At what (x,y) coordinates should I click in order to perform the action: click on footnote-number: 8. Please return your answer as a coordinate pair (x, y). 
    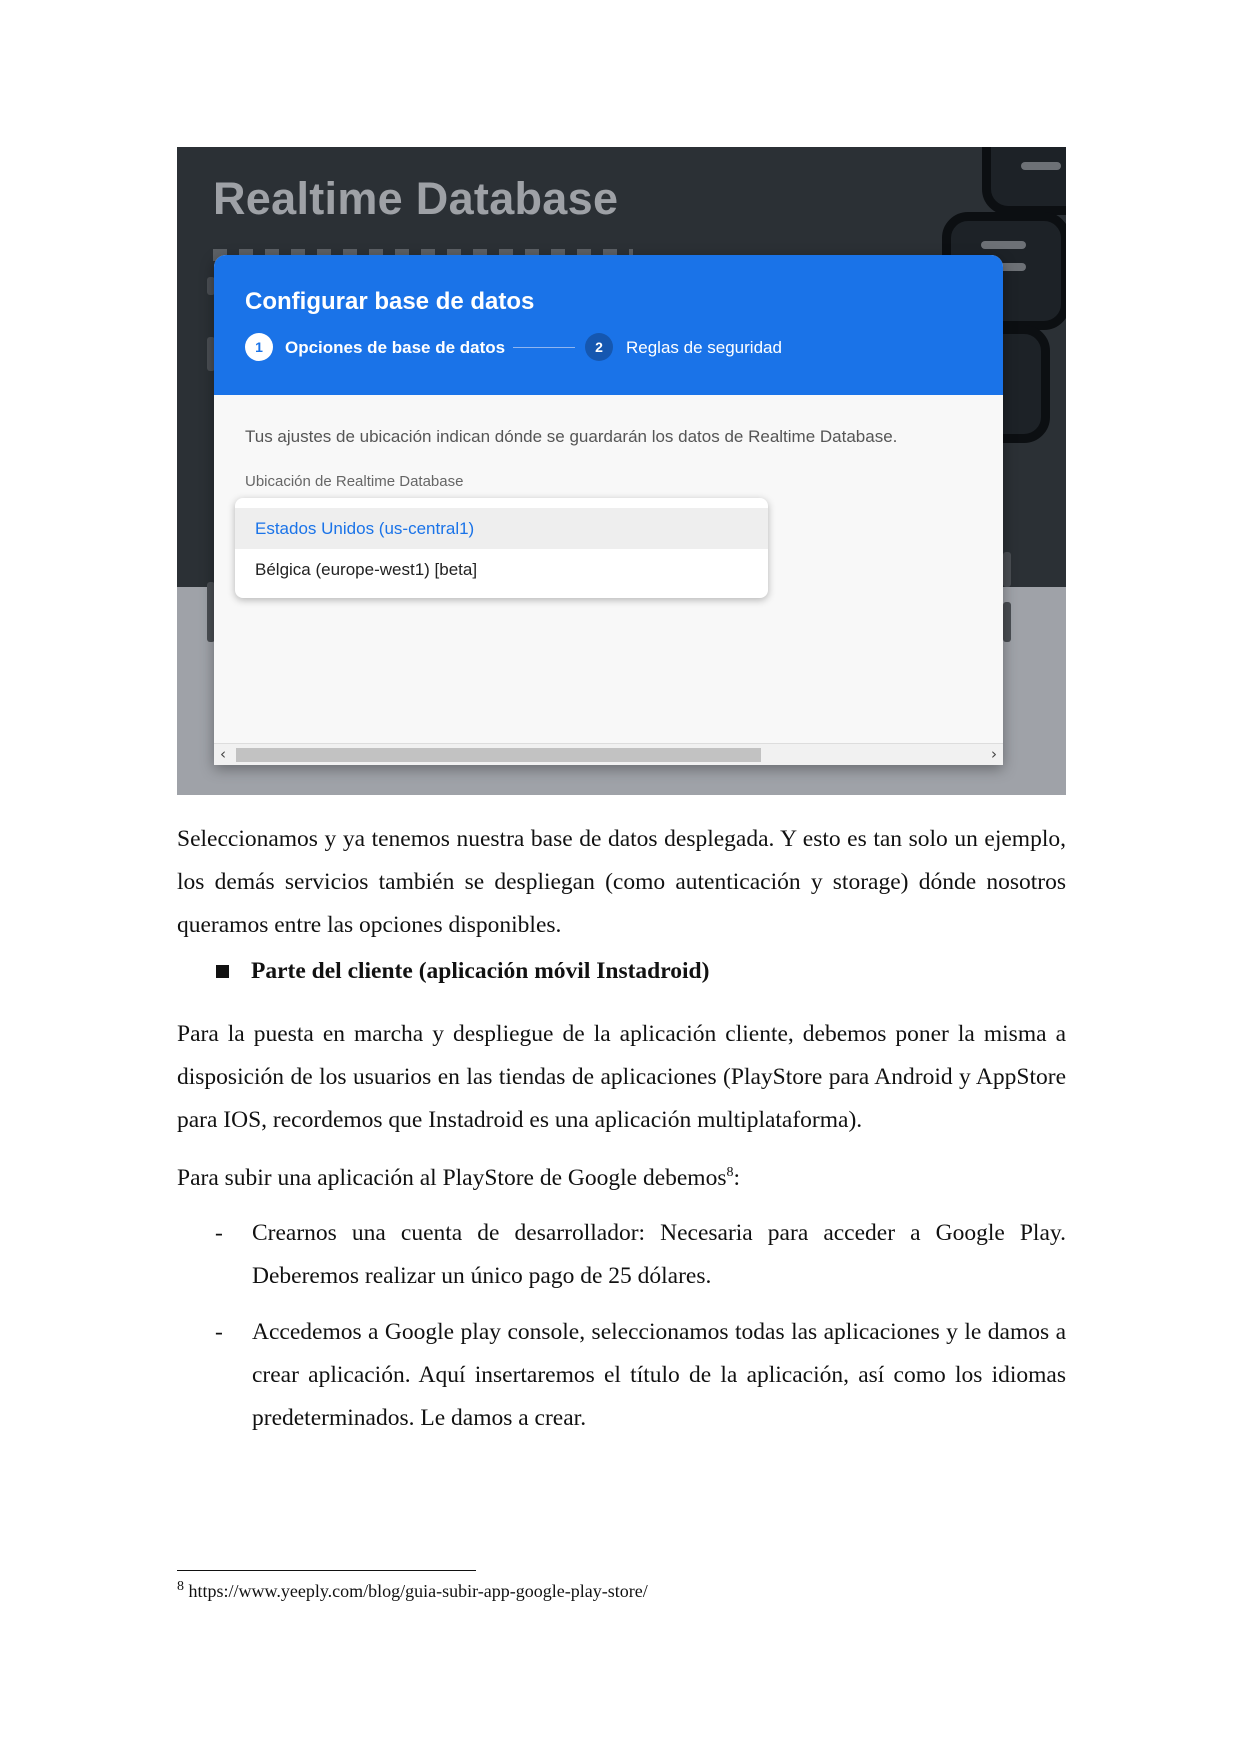
    Looking at the image, I should click on (180, 1586).